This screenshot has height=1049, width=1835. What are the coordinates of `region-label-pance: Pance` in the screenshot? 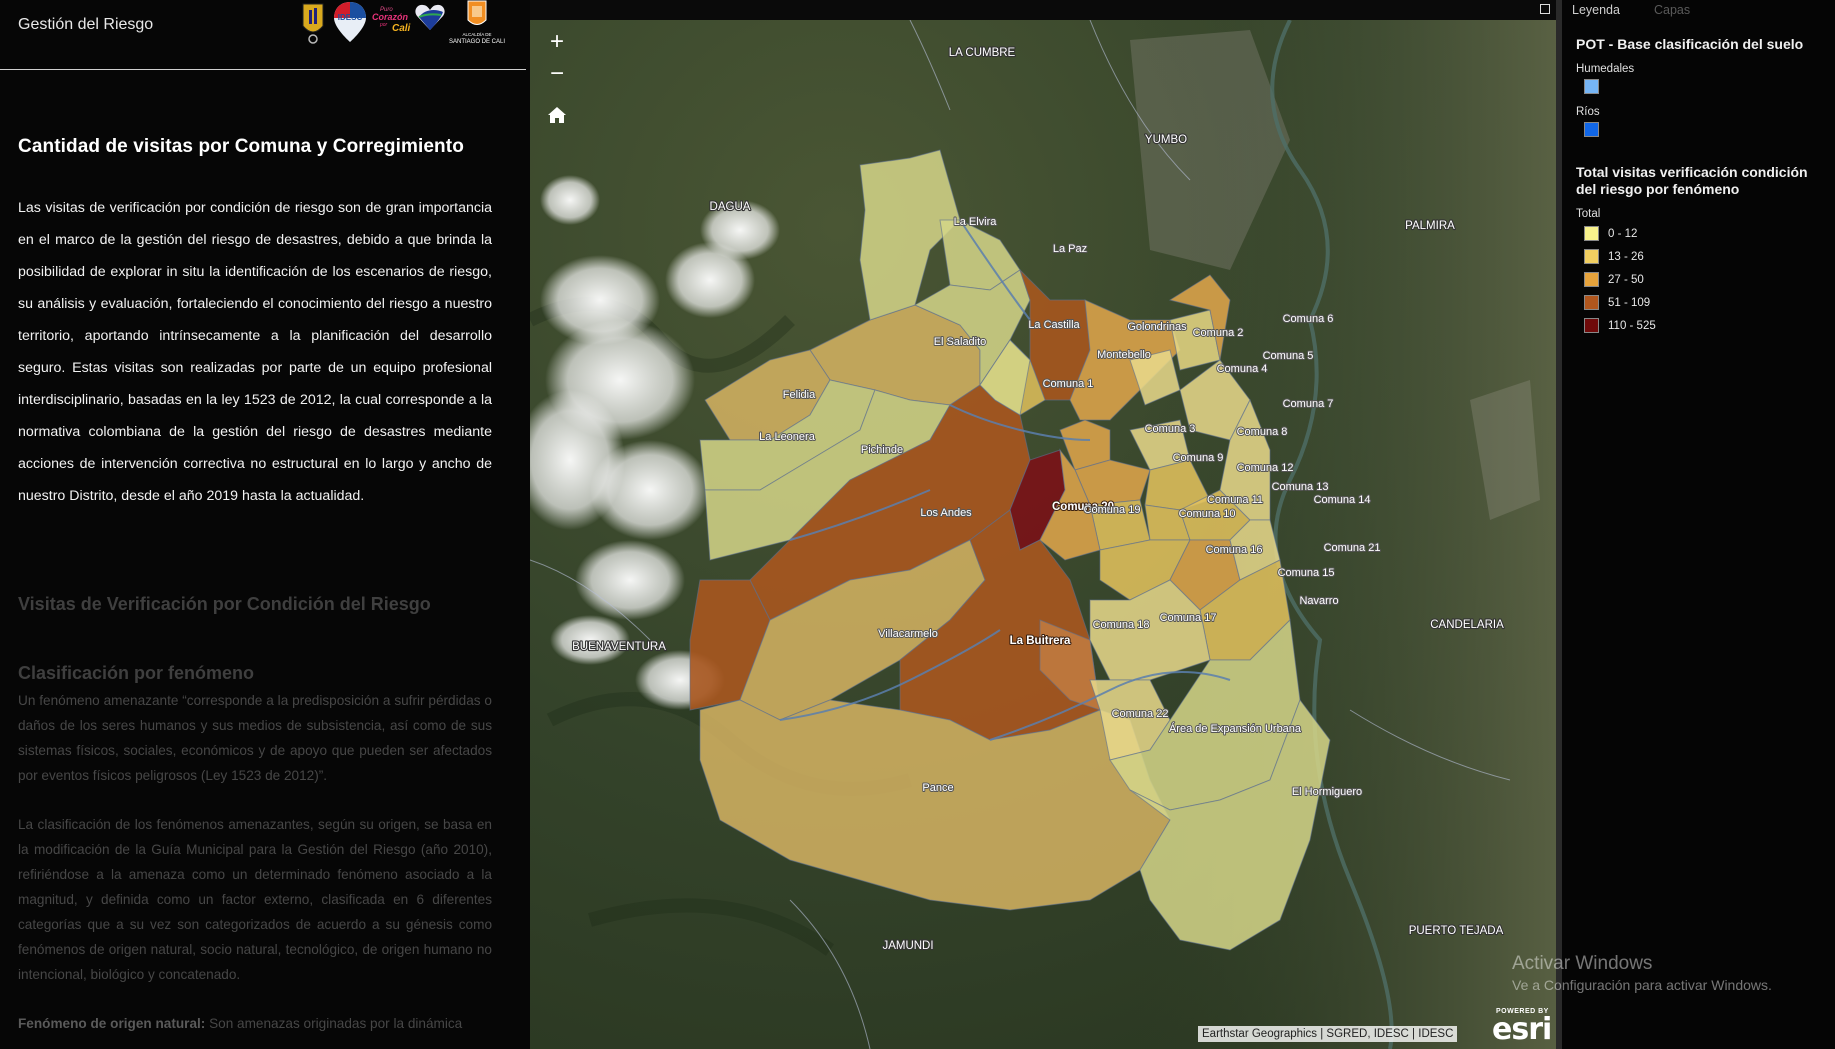 It's located at (937, 788).